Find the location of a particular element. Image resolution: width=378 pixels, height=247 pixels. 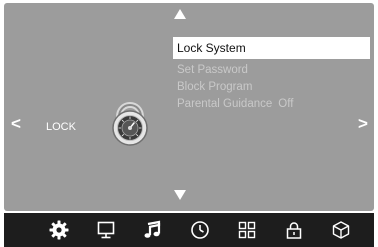

menu-item-block-program: Block Program is located at coordinates (271, 87).